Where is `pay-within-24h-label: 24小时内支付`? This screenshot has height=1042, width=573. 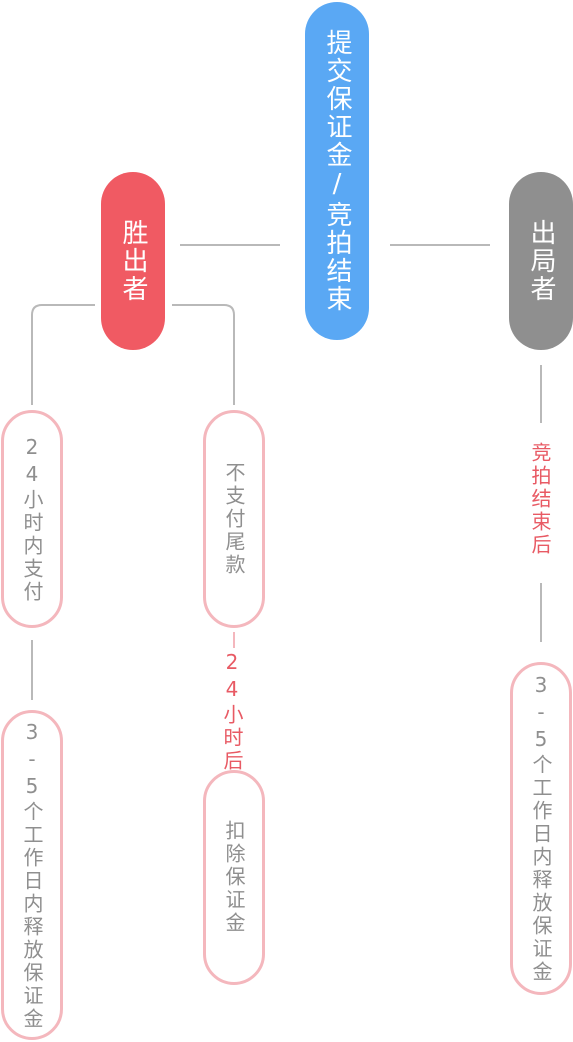
pay-within-24h-label: 24小时内支付 is located at coordinates (32, 519).